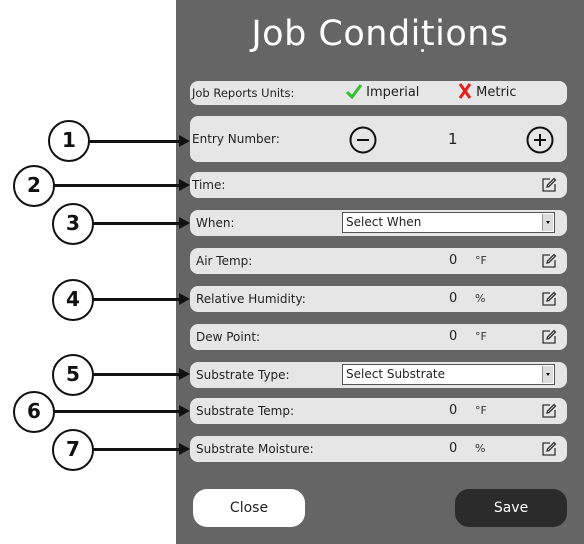 This screenshot has width=584, height=544. What do you see at coordinates (453, 448) in the screenshot?
I see `substrate-moisture-value: 0` at bounding box center [453, 448].